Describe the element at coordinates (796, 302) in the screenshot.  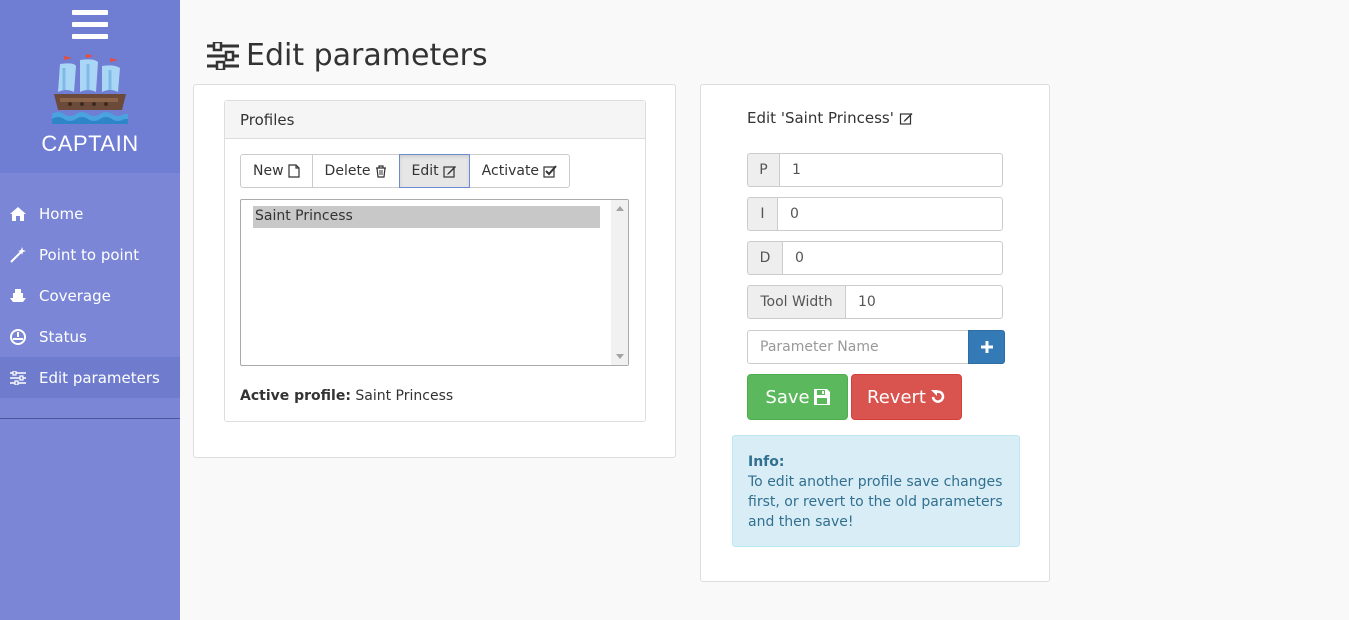
I see `param-label: Tool Width` at that location.